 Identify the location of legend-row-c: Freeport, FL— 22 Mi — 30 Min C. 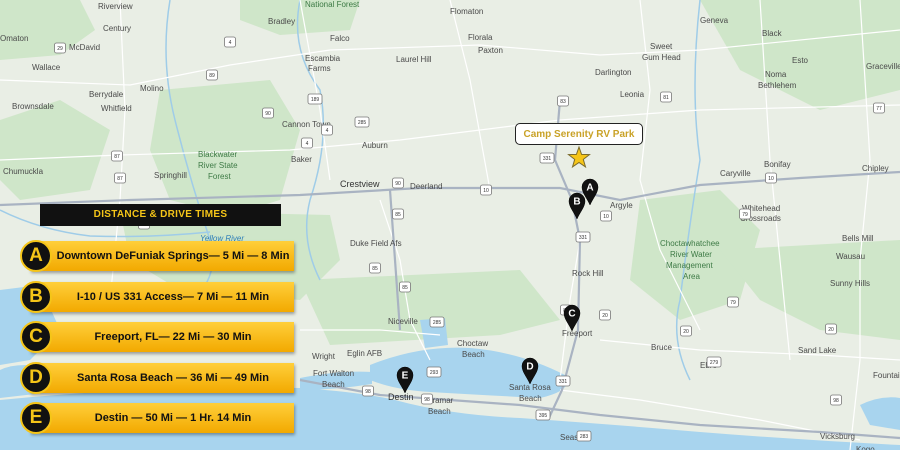
(157, 337).